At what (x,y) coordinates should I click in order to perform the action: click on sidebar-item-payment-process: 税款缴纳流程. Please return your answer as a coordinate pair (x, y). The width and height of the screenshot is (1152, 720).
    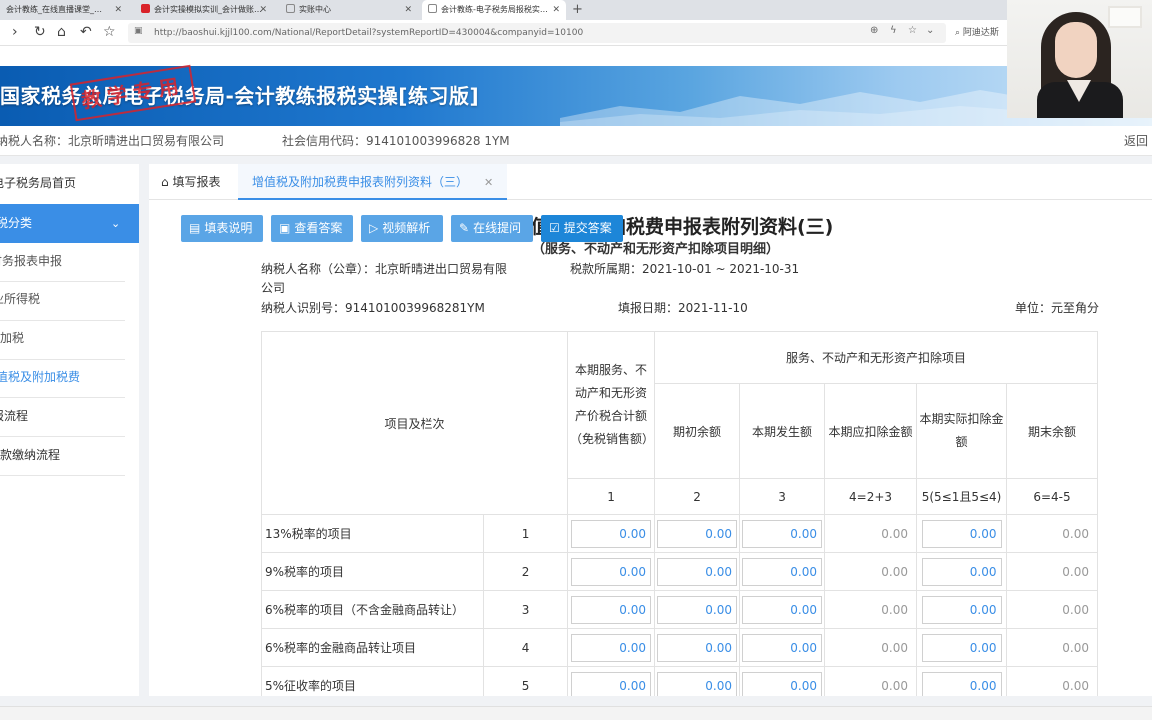
    Looking at the image, I should click on (69, 455).